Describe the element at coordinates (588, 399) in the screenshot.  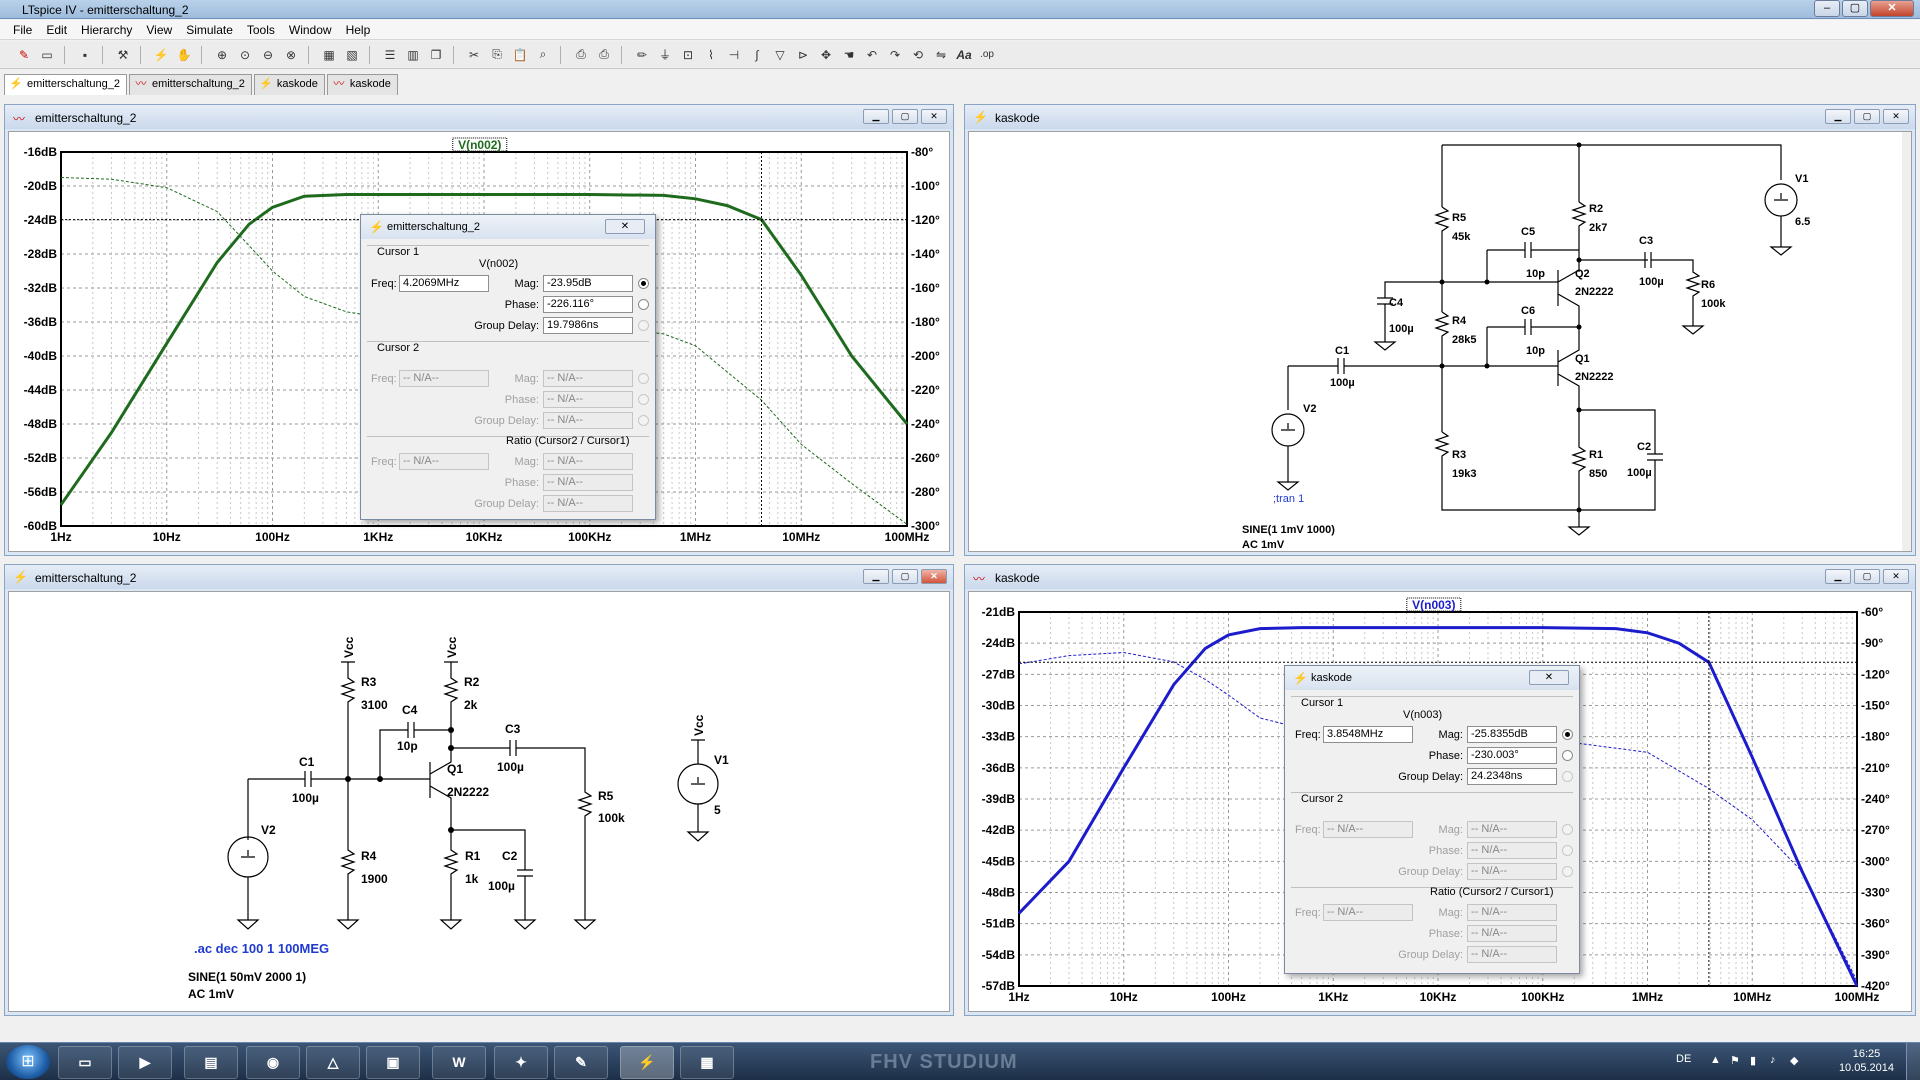
I see `cursor2-phase-field: -- N/A--` at that location.